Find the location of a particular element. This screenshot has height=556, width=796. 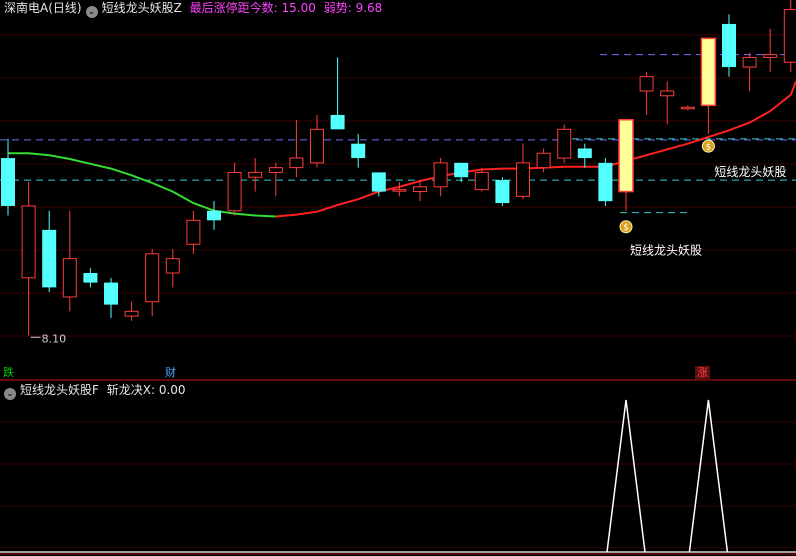

sub-indicator-value: 0.00 is located at coordinates (172, 390).